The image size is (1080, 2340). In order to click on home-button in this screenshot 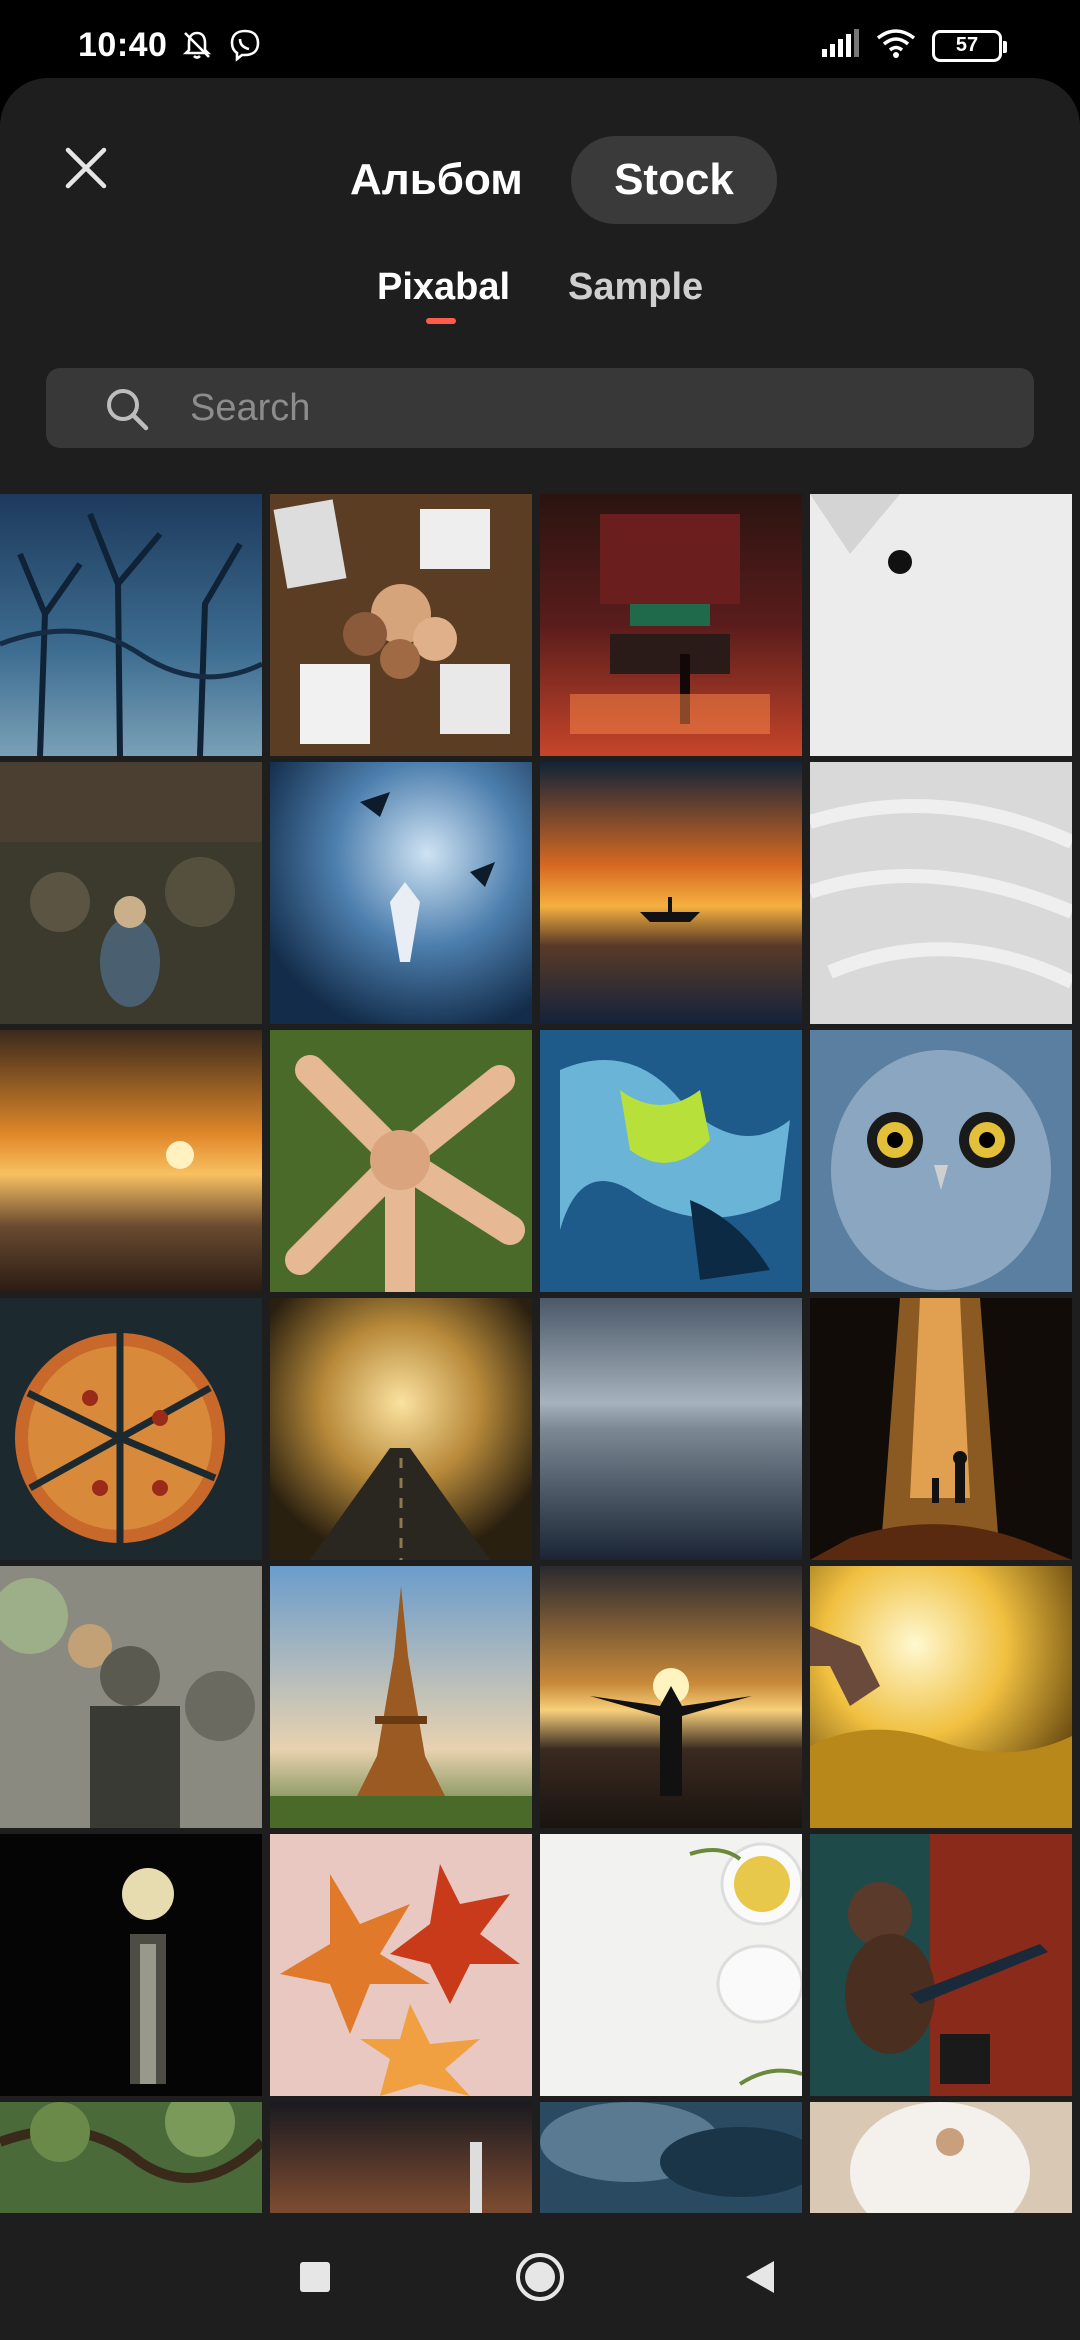, I will do `click(540, 2276)`.